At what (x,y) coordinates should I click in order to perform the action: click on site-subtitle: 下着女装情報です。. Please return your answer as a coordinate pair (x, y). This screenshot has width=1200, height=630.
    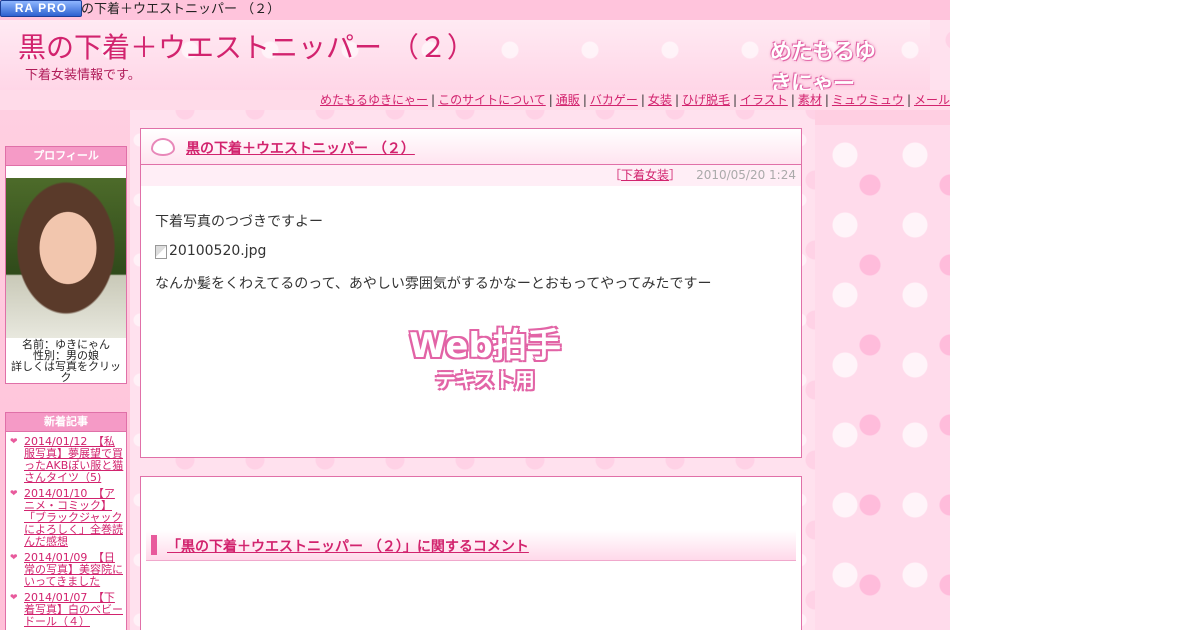
    Looking at the image, I should click on (83, 75).